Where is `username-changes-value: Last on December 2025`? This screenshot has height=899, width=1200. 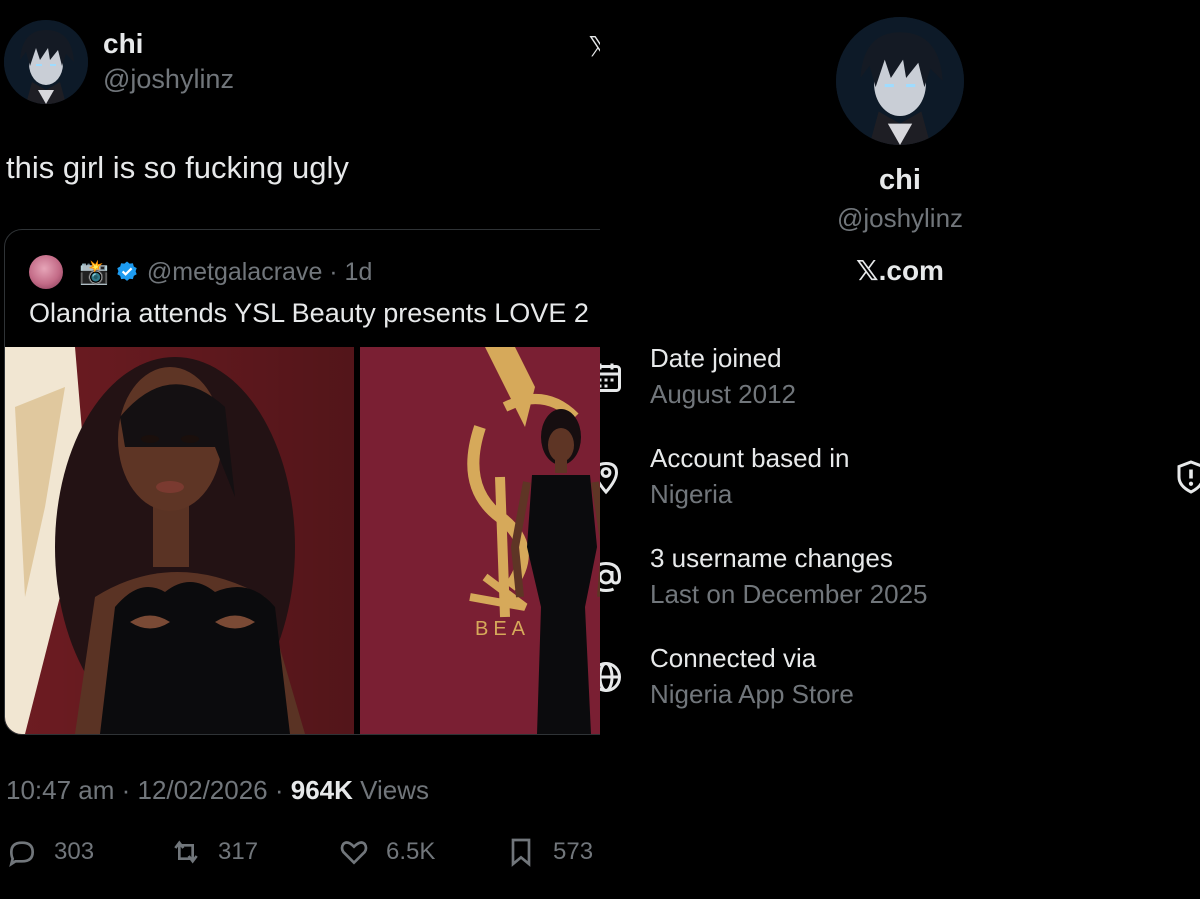
username-changes-value: Last on December 2025 is located at coordinates (789, 594).